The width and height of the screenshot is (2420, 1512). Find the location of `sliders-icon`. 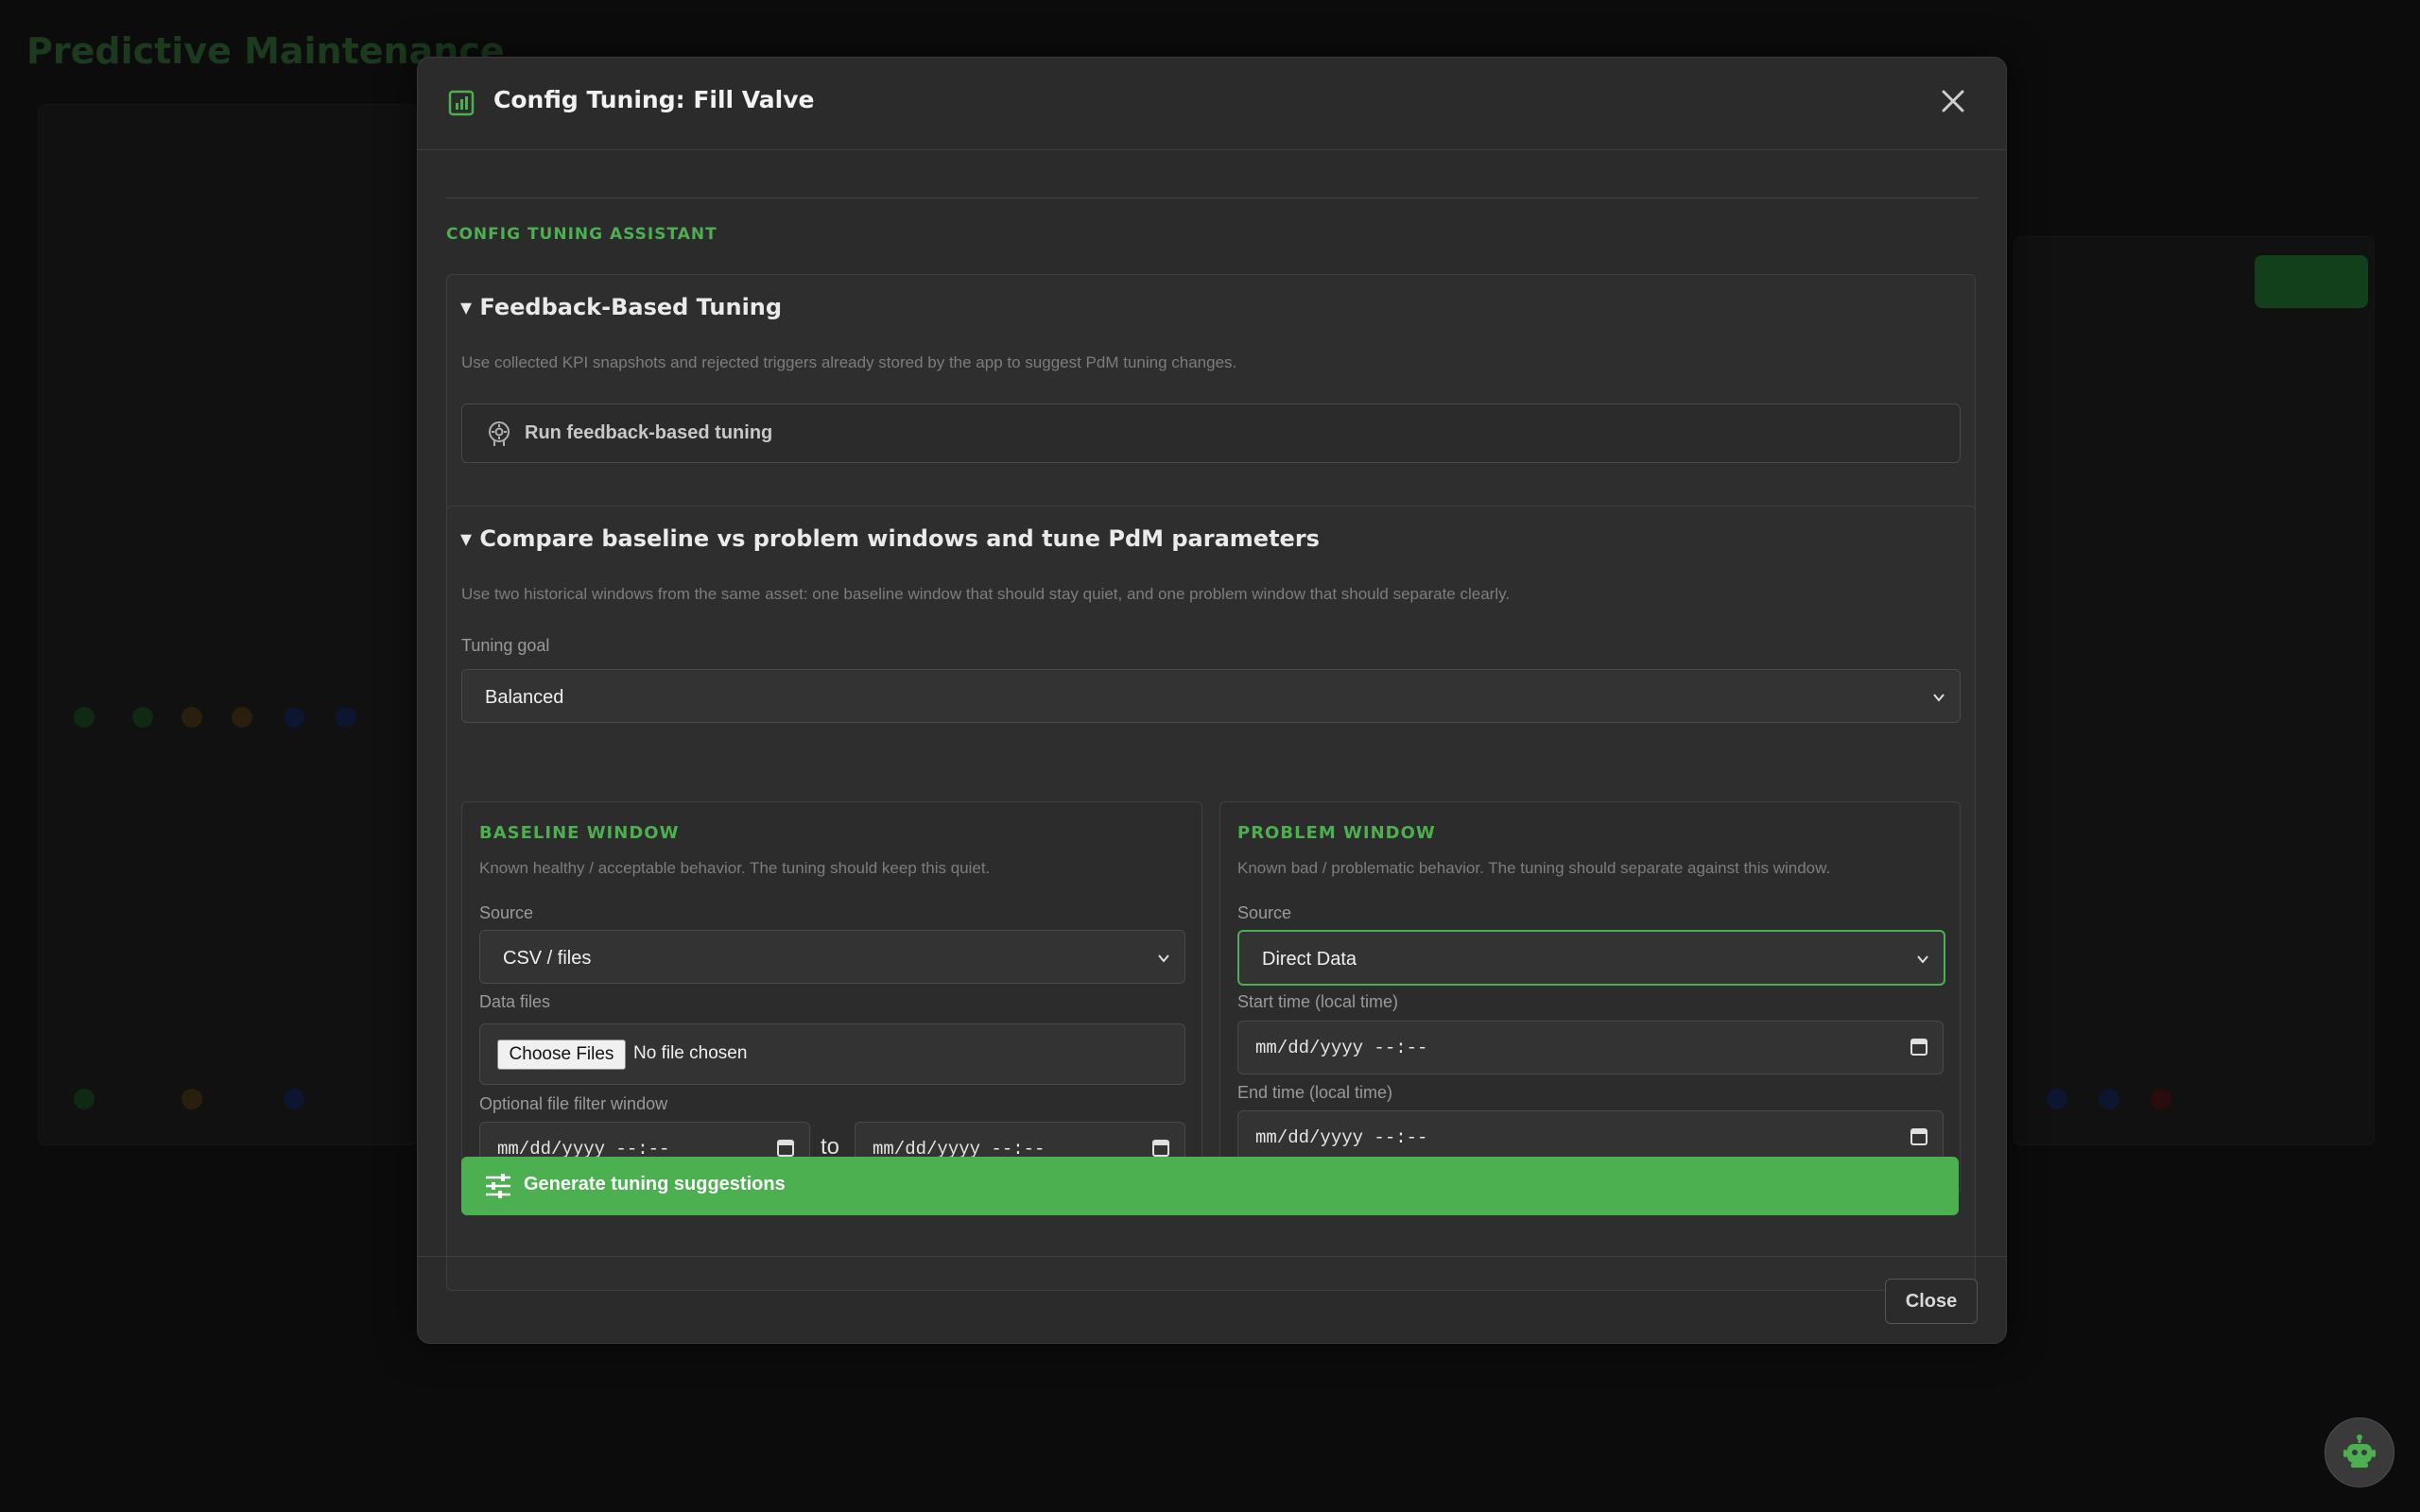

sliders-icon is located at coordinates (498, 1186).